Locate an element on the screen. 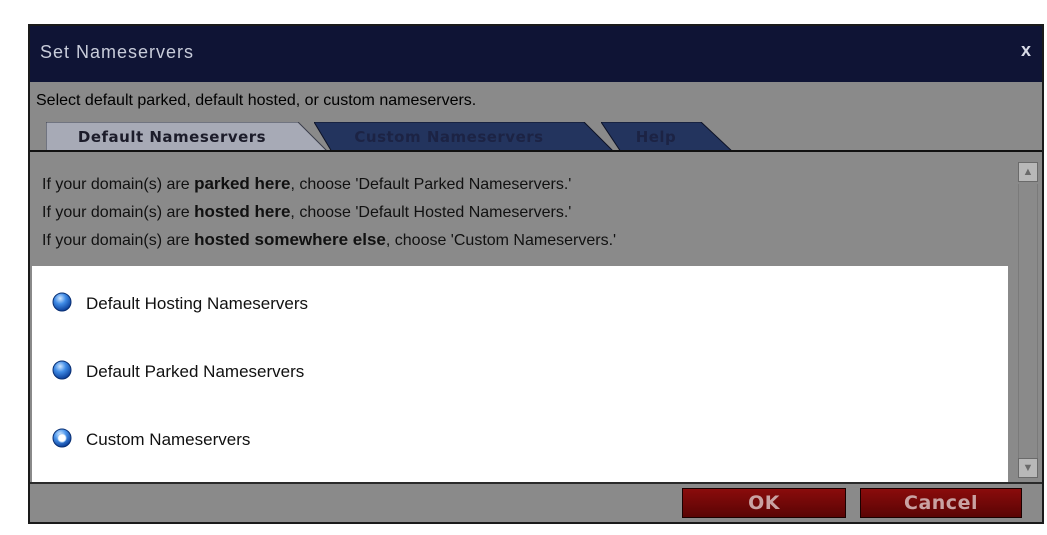  option-custom-nameservers-label: Custom Nameservers is located at coordinates (168, 439).